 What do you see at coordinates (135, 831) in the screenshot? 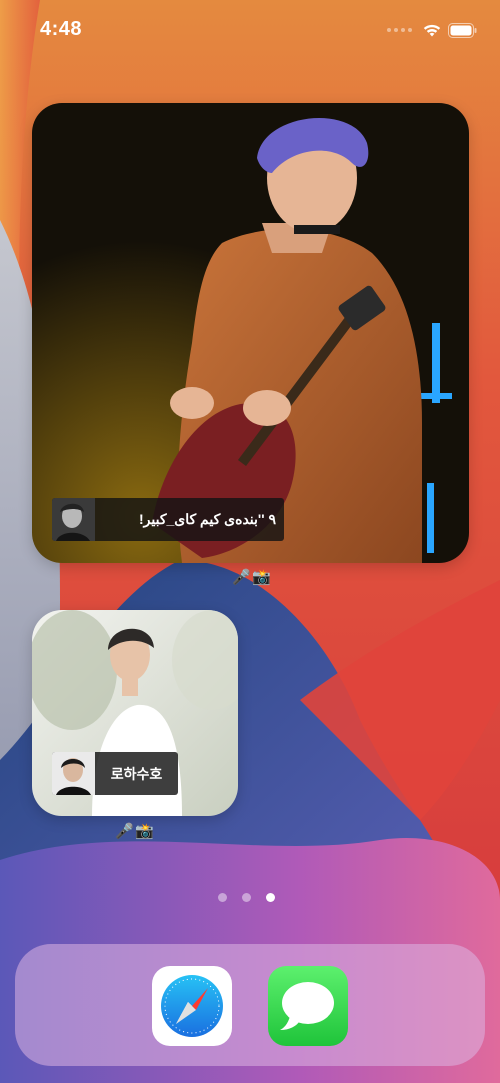
I see `widget-label-small: 🎤📸` at bounding box center [135, 831].